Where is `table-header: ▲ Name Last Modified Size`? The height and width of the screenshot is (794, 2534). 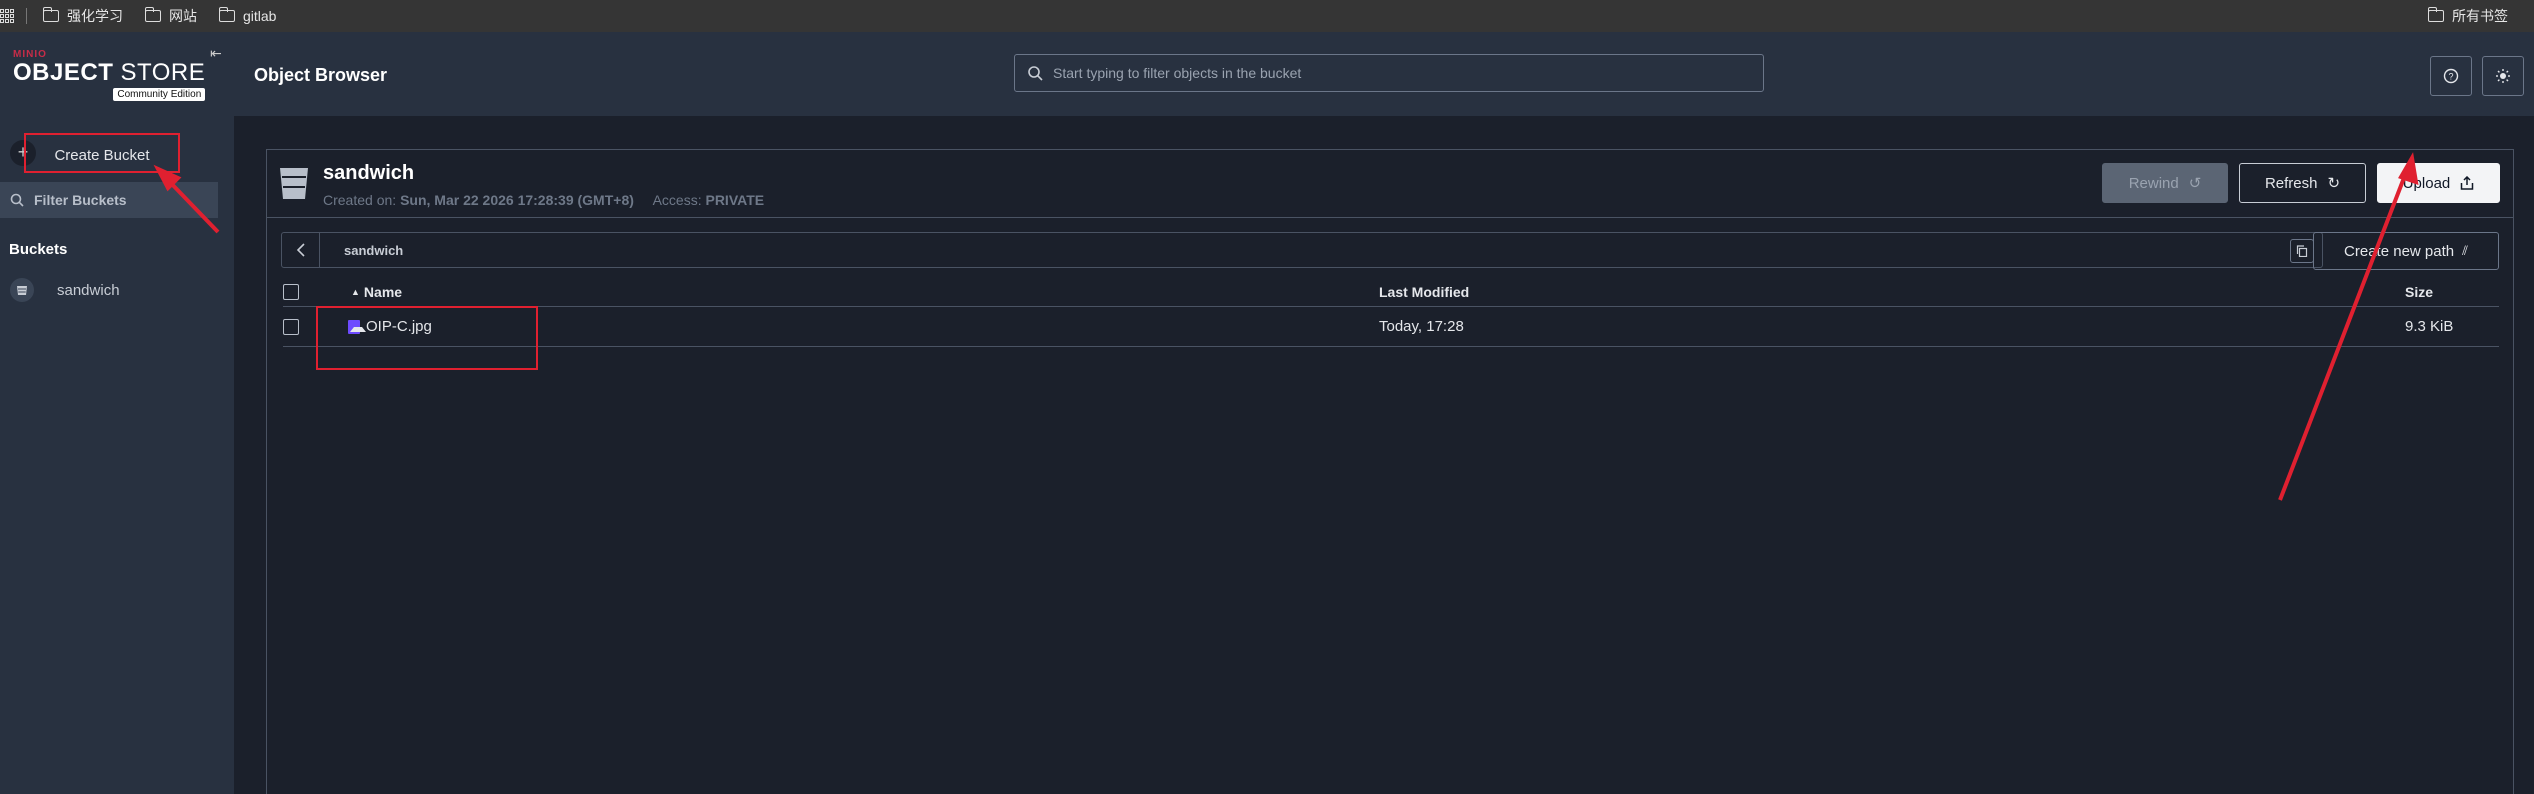
table-header: ▲ Name Last Modified Size is located at coordinates (1391, 292).